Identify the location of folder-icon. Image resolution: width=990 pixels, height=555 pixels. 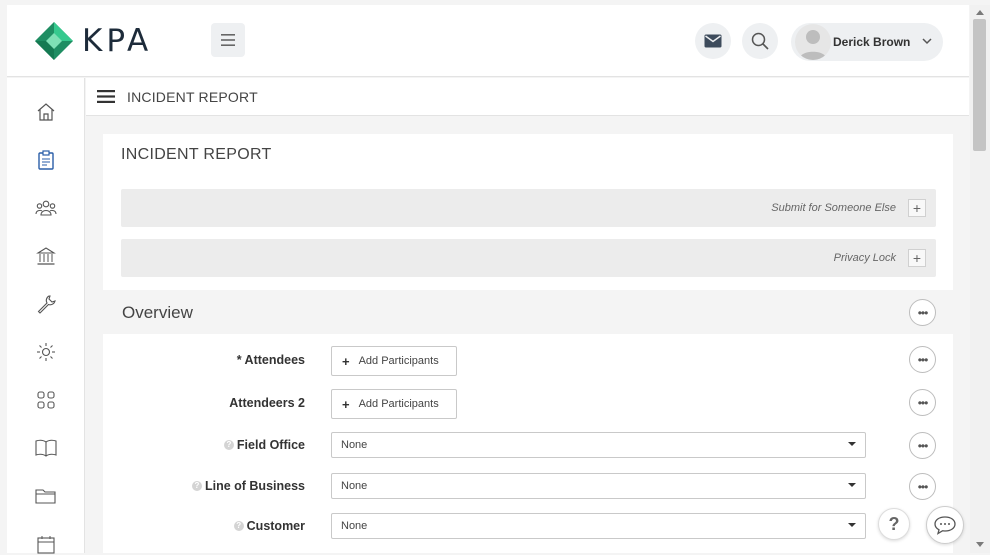
(45, 496).